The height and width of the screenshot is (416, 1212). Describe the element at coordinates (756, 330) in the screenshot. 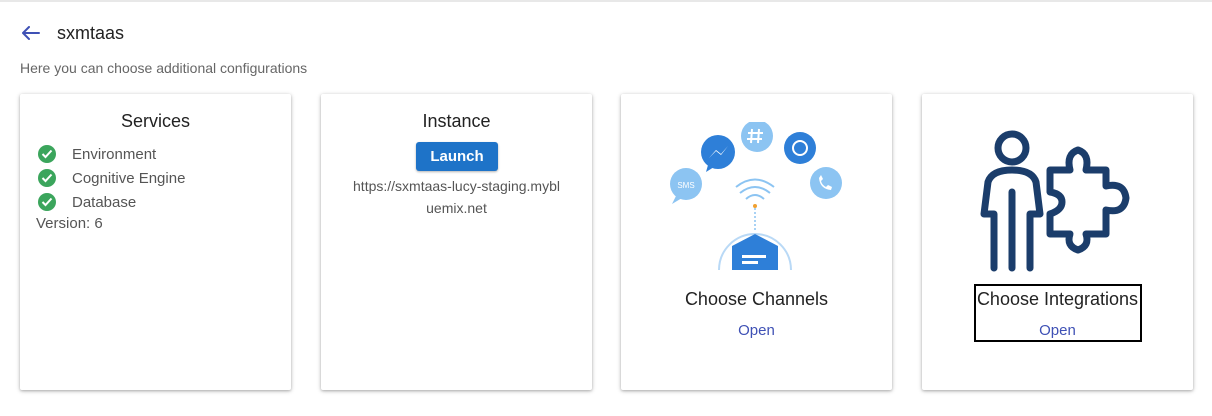

I see `channels-open-link: Open` at that location.